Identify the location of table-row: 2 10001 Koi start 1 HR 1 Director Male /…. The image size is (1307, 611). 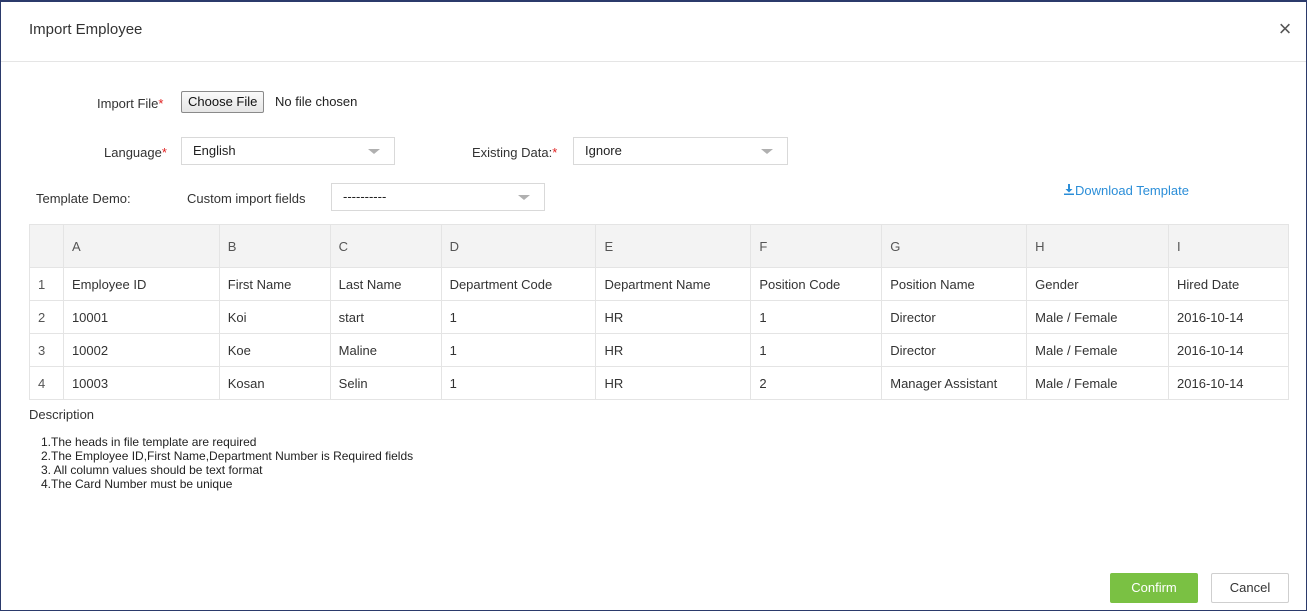
(659, 317).